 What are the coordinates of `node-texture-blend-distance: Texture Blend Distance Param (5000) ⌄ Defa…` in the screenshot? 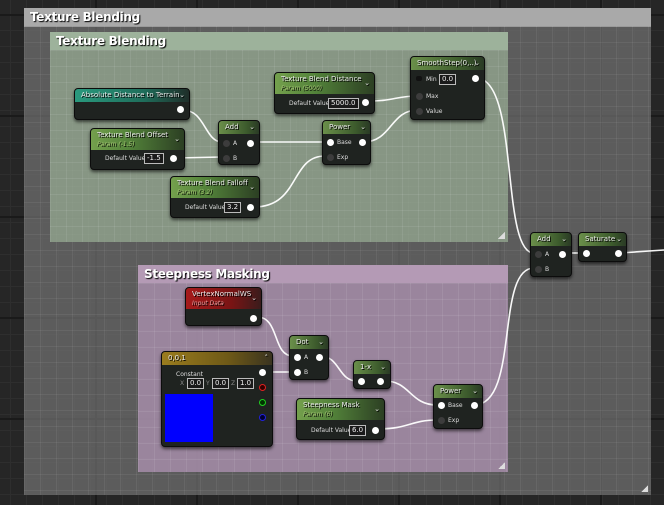 It's located at (324, 93).